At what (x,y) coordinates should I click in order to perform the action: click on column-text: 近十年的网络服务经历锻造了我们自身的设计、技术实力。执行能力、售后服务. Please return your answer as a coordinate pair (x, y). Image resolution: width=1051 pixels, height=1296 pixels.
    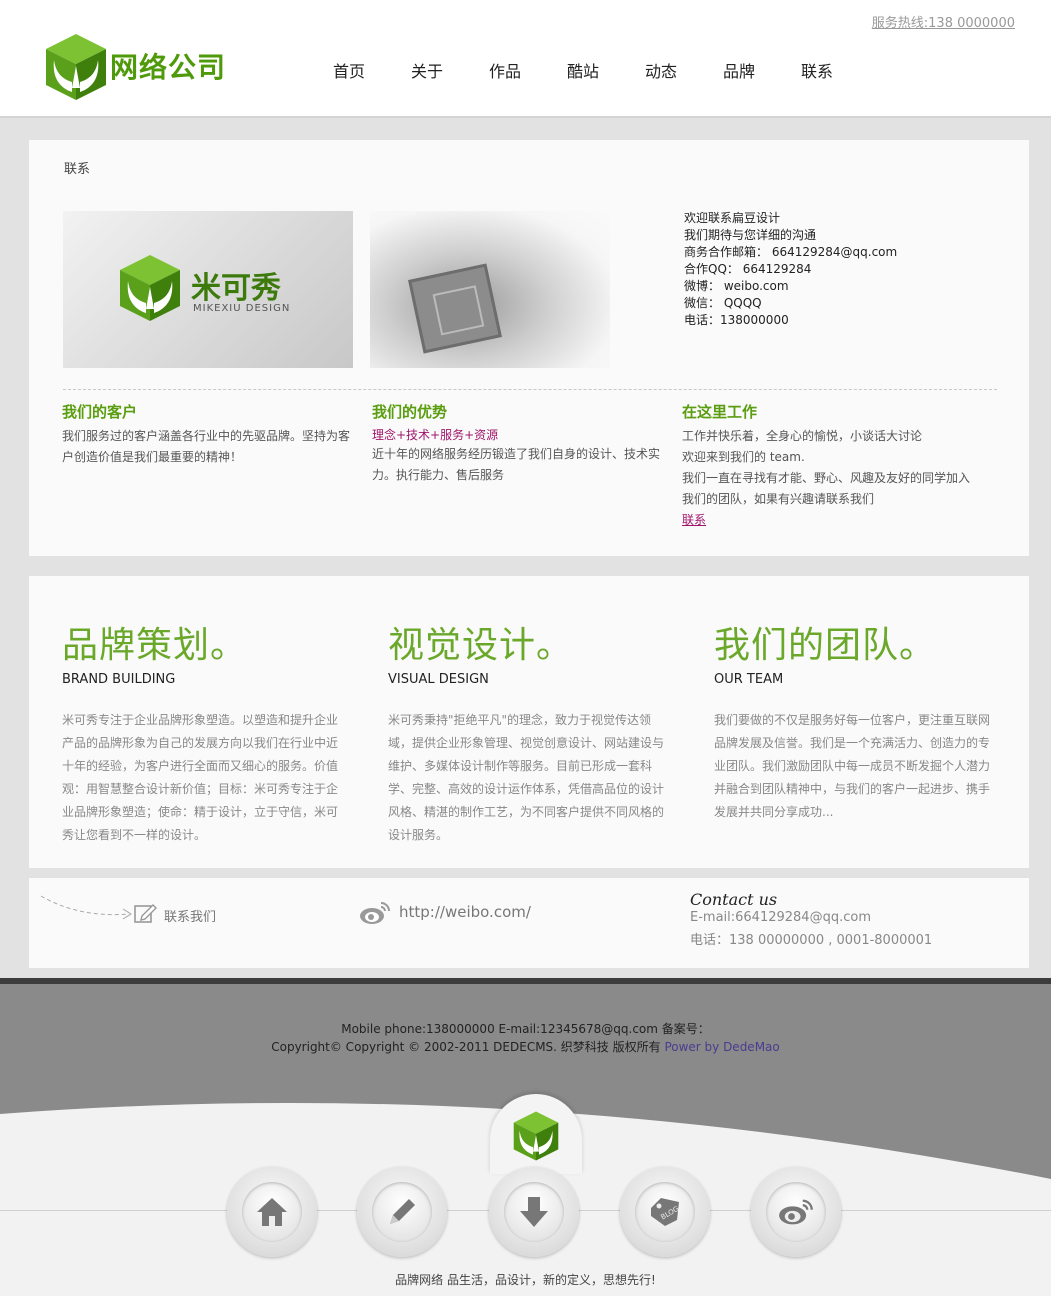
    Looking at the image, I should click on (516, 464).